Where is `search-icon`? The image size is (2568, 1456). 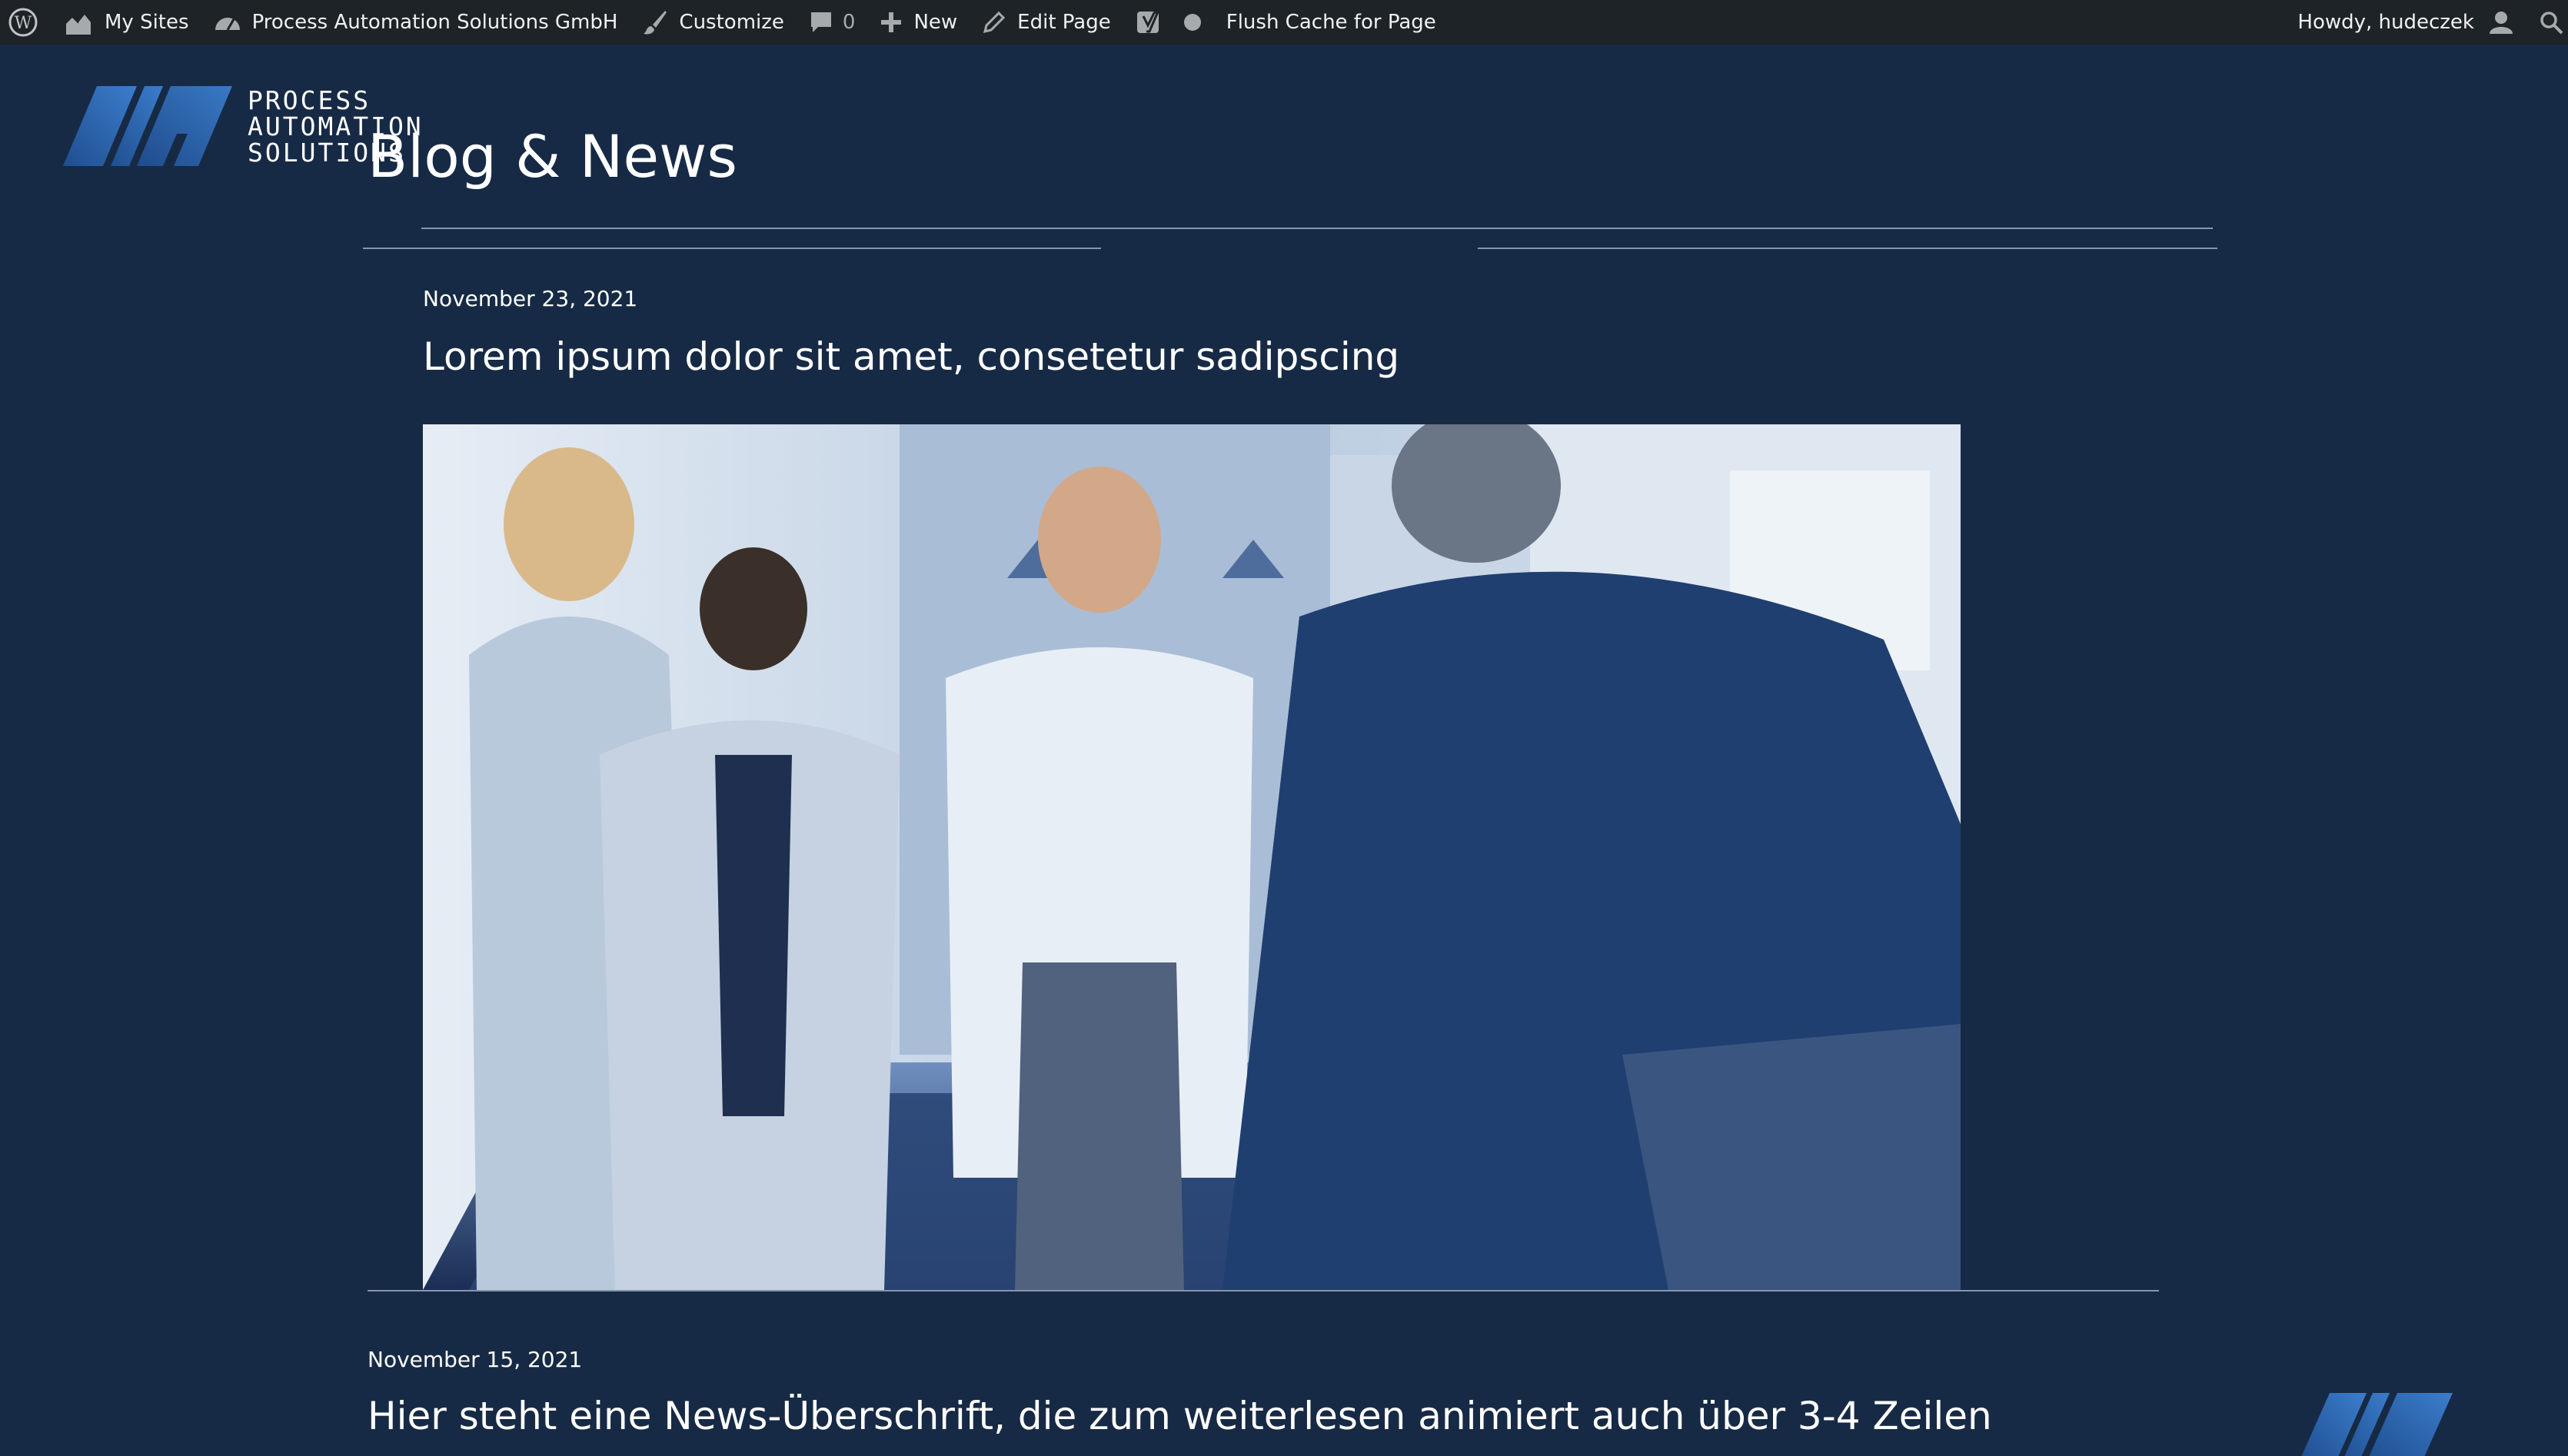
search-icon is located at coordinates (2551, 23).